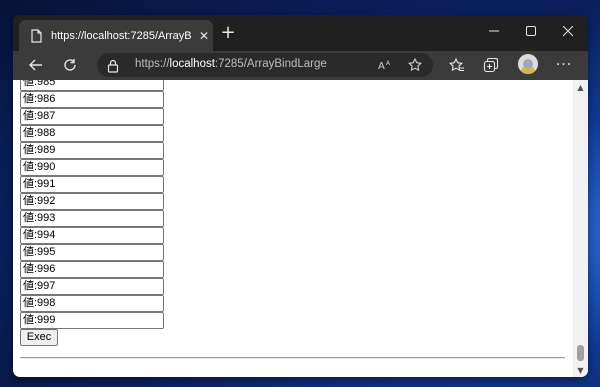 The image size is (600, 387). What do you see at coordinates (580, 353) in the screenshot?
I see `scrollbar-thumb` at bounding box center [580, 353].